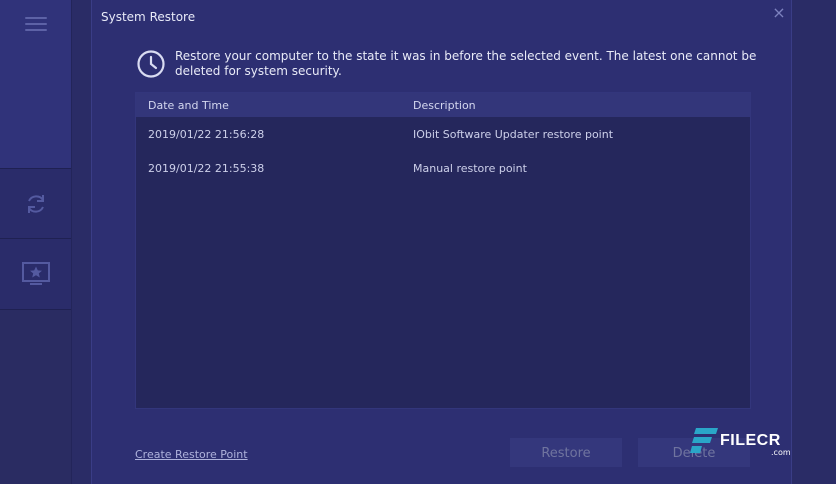 This screenshot has height=484, width=836. I want to click on row-description: Manual restore point, so click(470, 168).